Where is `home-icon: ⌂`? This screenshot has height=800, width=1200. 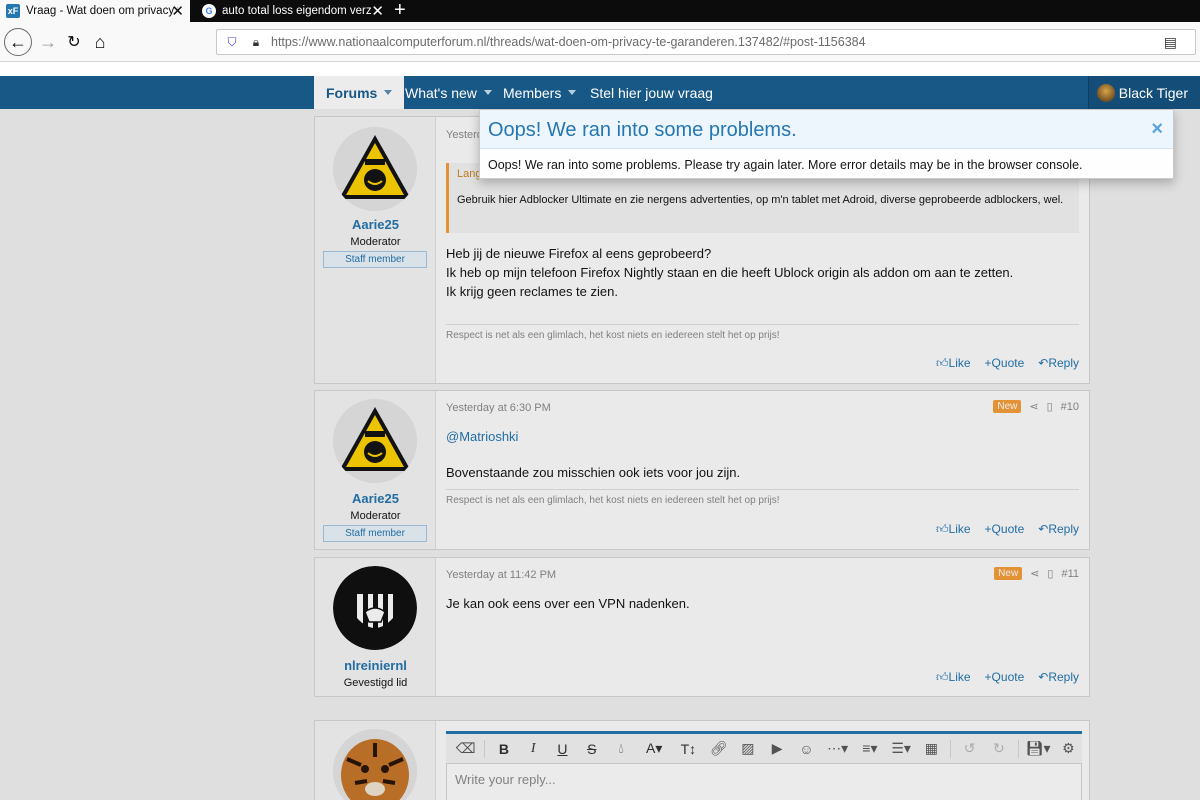 home-icon: ⌂ is located at coordinates (100, 42).